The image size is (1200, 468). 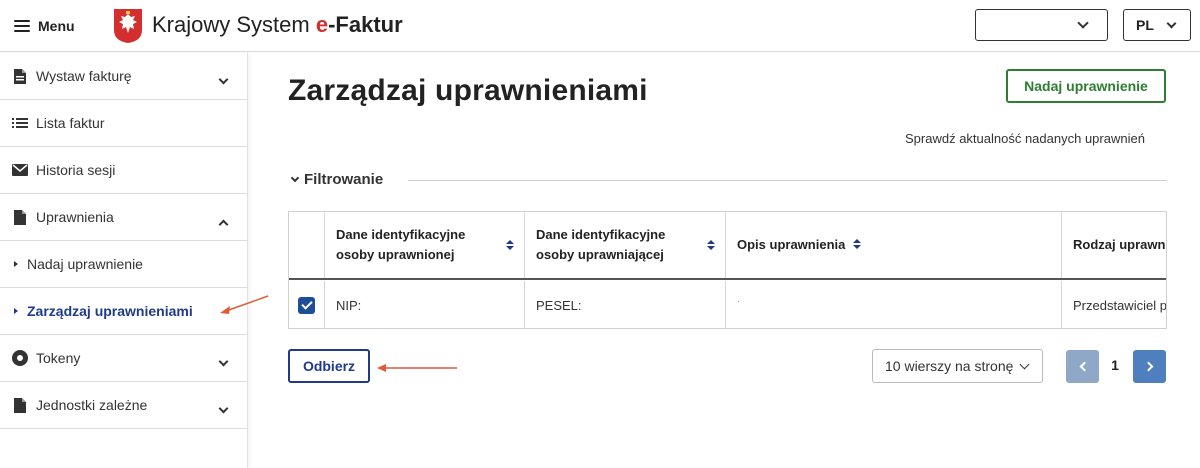 What do you see at coordinates (234, 24) in the screenshot?
I see `brand-prefix: Krajowy System` at bounding box center [234, 24].